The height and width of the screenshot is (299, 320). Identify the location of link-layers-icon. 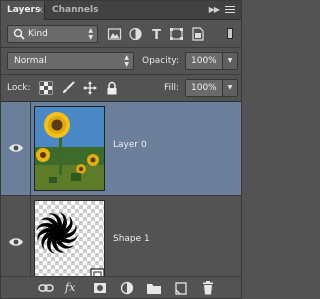
(46, 288).